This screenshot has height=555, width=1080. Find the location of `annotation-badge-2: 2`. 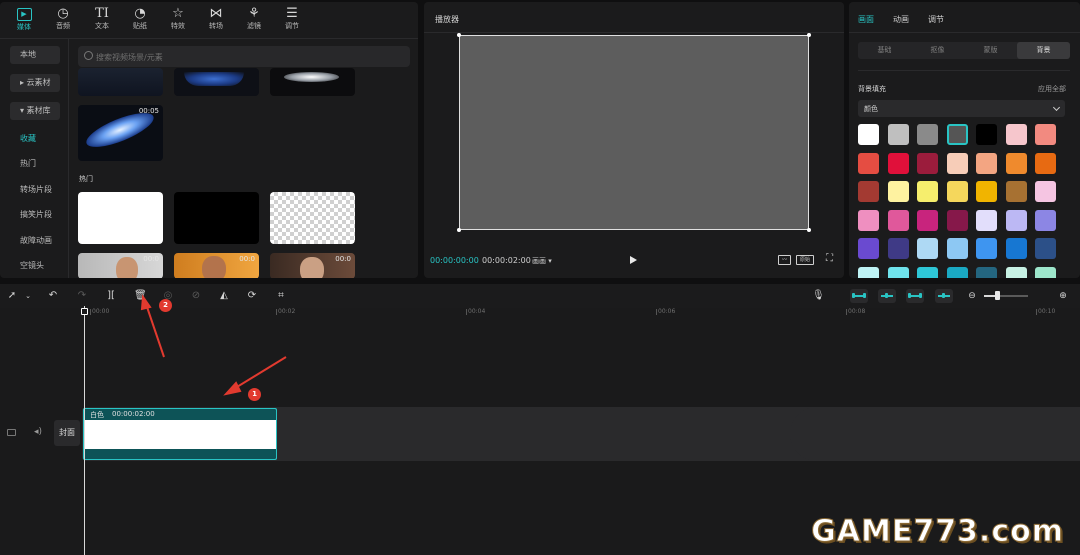

annotation-badge-2: 2 is located at coordinates (165, 305).